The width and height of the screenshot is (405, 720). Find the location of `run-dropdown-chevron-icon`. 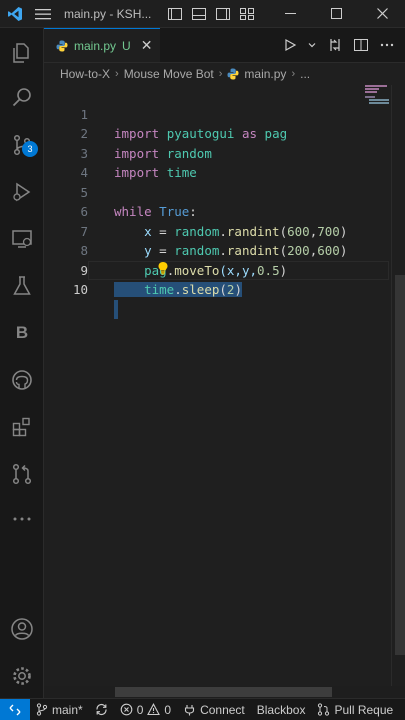

run-dropdown-chevron-icon is located at coordinates (312, 45).